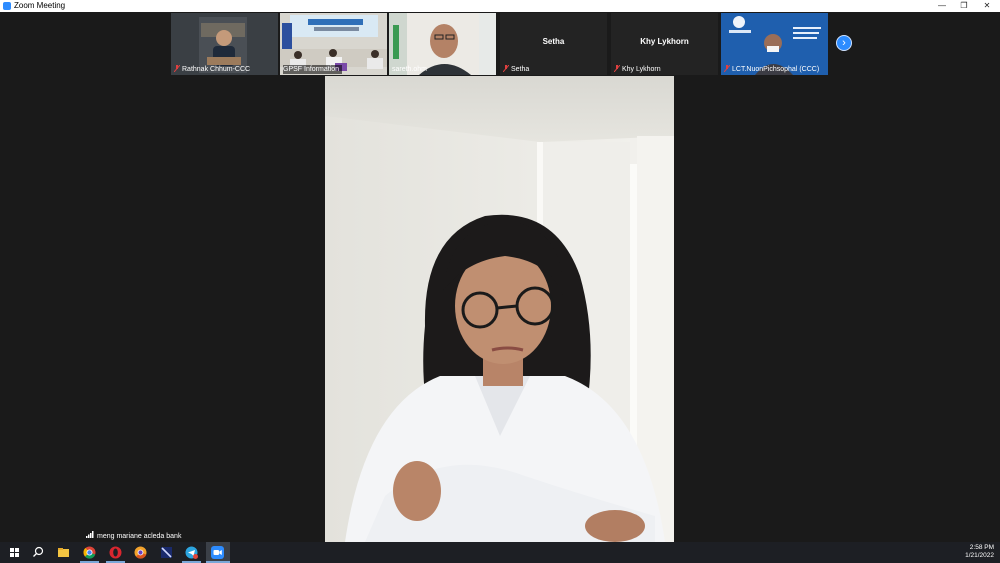  What do you see at coordinates (639, 69) in the screenshot?
I see `participant-name-label: Khy Lykhorn` at bounding box center [639, 69].